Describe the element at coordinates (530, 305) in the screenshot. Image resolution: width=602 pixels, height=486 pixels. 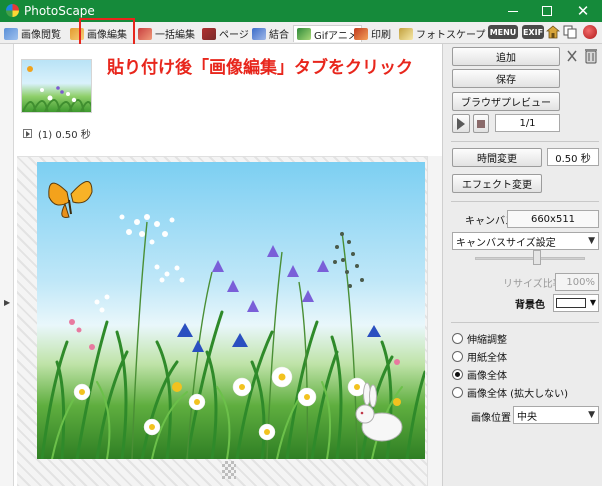
I see `bg-color-label: 背景色` at that location.